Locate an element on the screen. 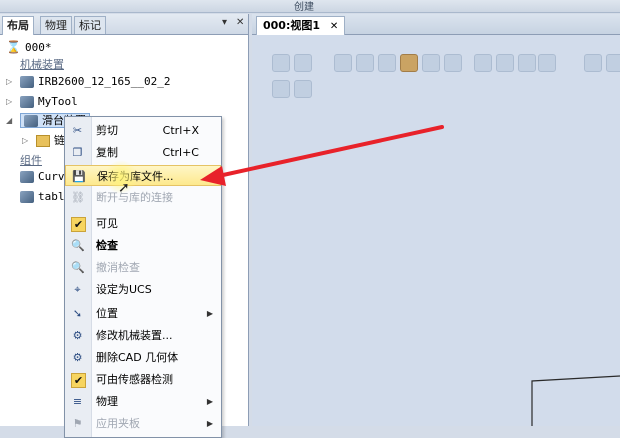 The width and height of the screenshot is (620, 438). menu-item-cut: ✂ 剪切 Ctrl+X is located at coordinates (143, 130).